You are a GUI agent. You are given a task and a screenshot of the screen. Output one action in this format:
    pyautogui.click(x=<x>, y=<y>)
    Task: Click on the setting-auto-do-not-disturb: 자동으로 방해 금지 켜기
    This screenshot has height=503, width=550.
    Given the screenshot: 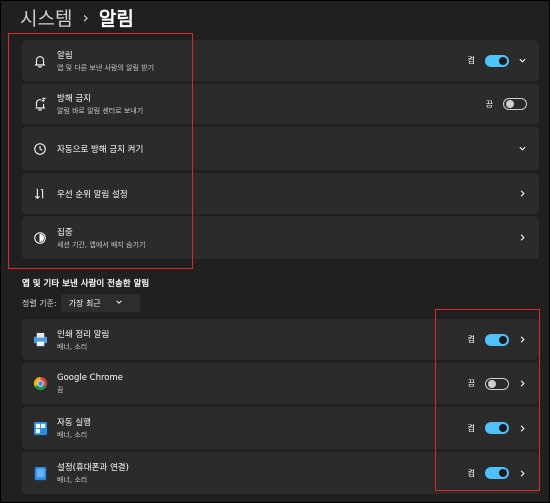 What is the action you would take?
    pyautogui.click(x=280, y=148)
    